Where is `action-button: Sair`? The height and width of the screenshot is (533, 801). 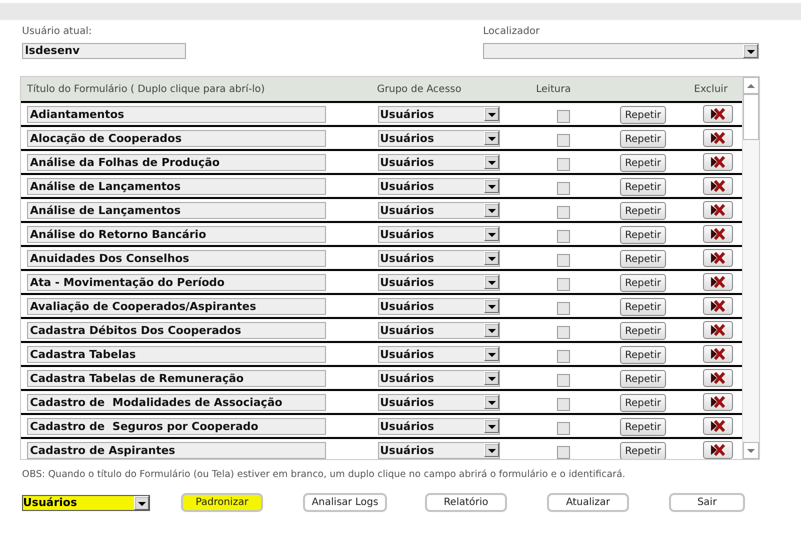
action-button: Sair is located at coordinates (707, 502).